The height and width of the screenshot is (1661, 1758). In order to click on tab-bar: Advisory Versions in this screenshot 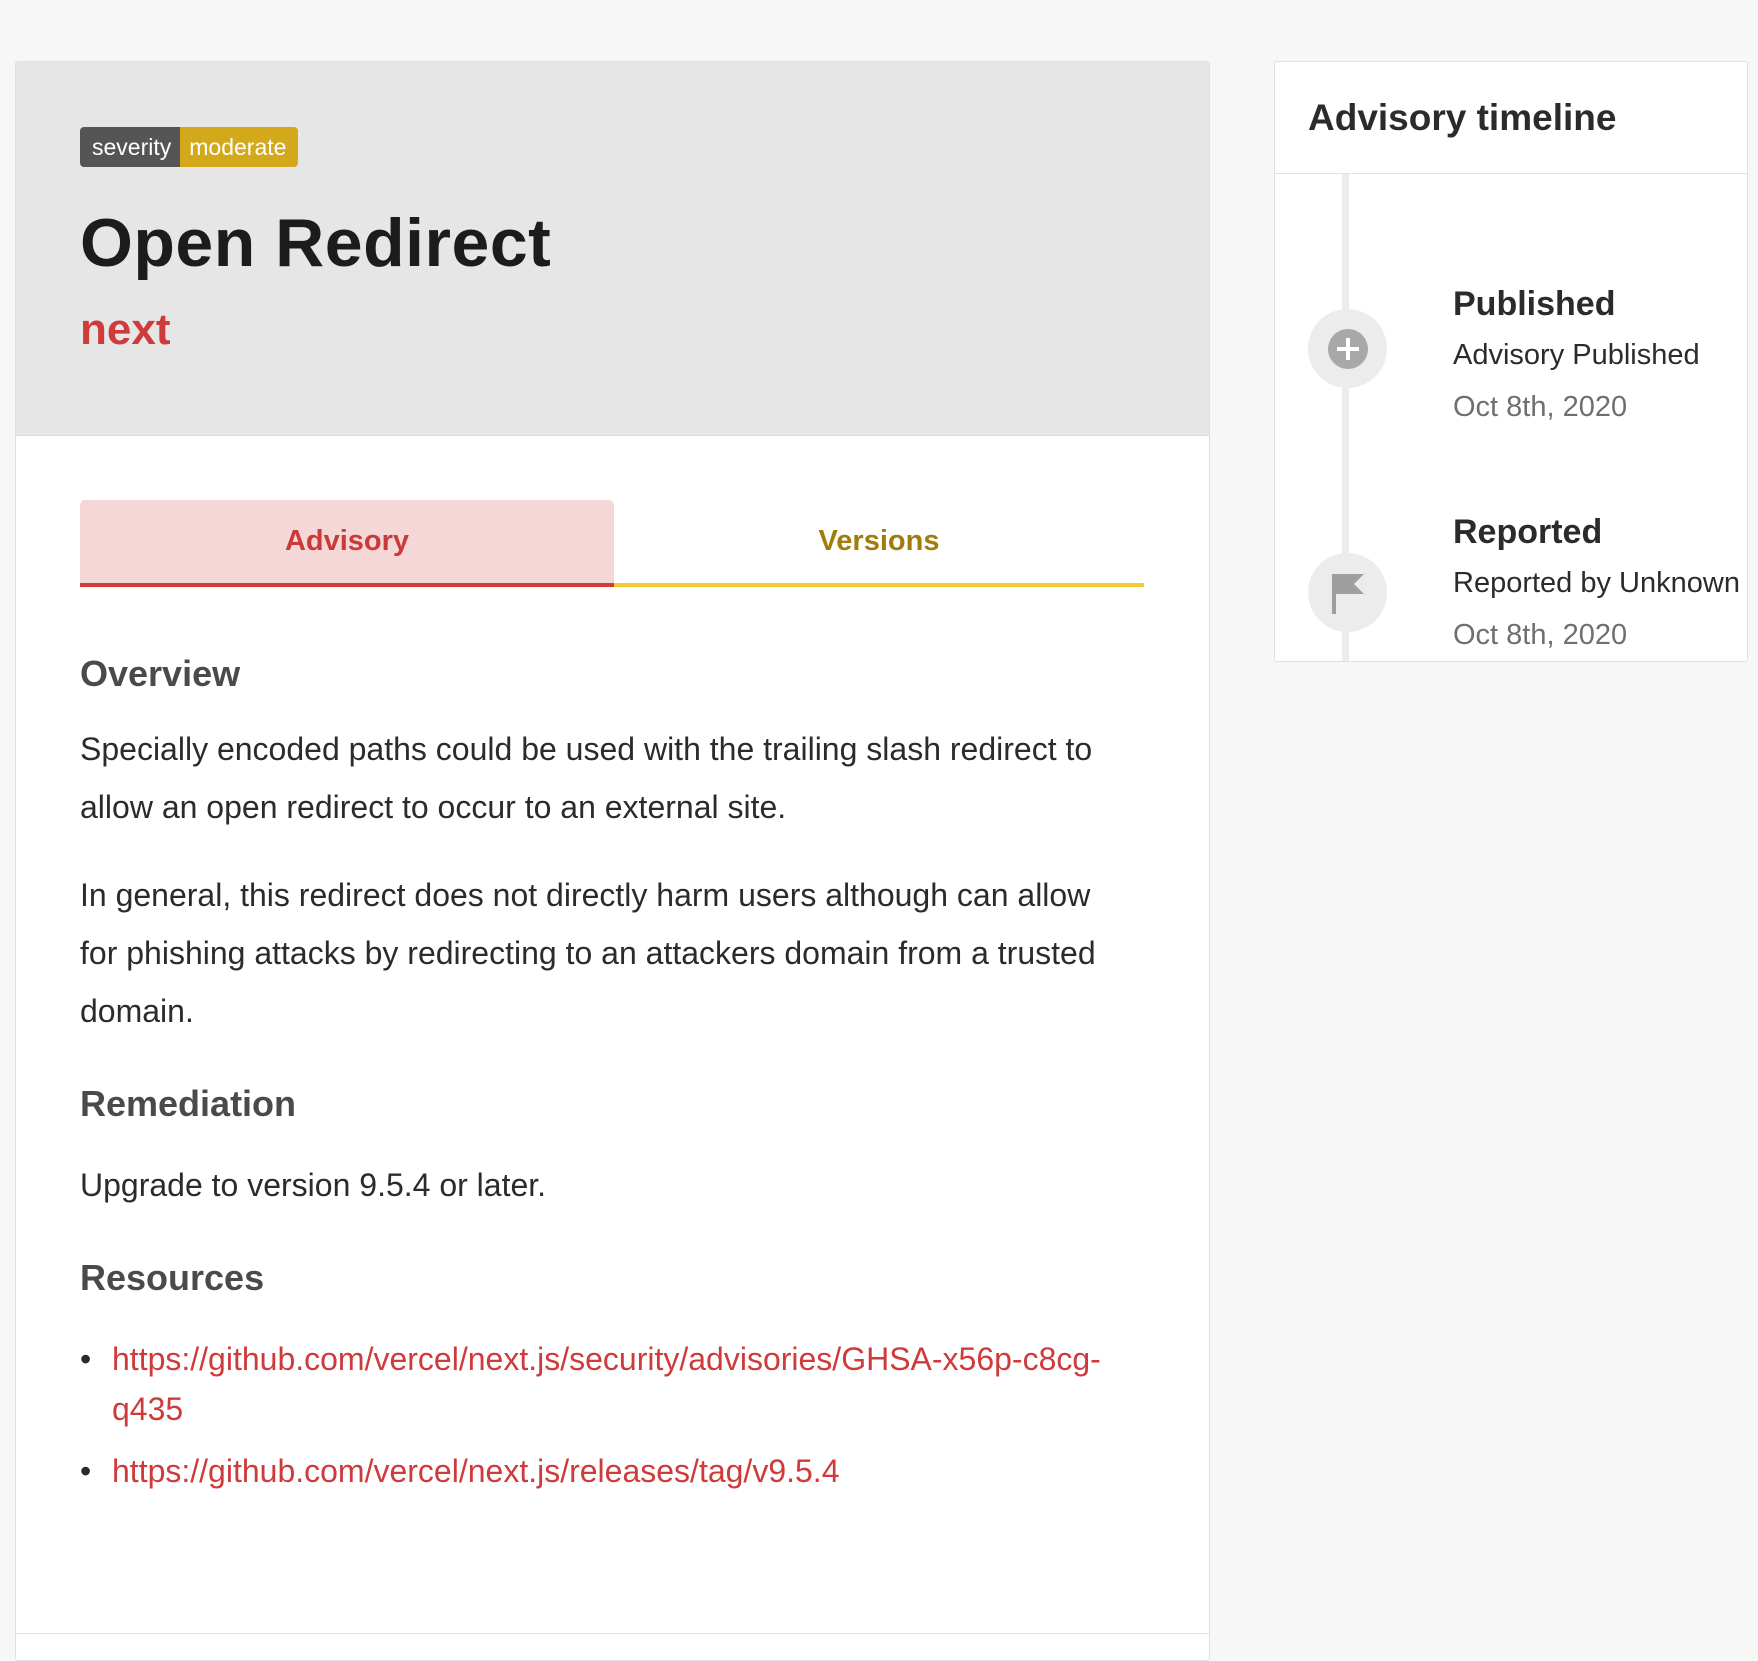, I will do `click(612, 543)`.